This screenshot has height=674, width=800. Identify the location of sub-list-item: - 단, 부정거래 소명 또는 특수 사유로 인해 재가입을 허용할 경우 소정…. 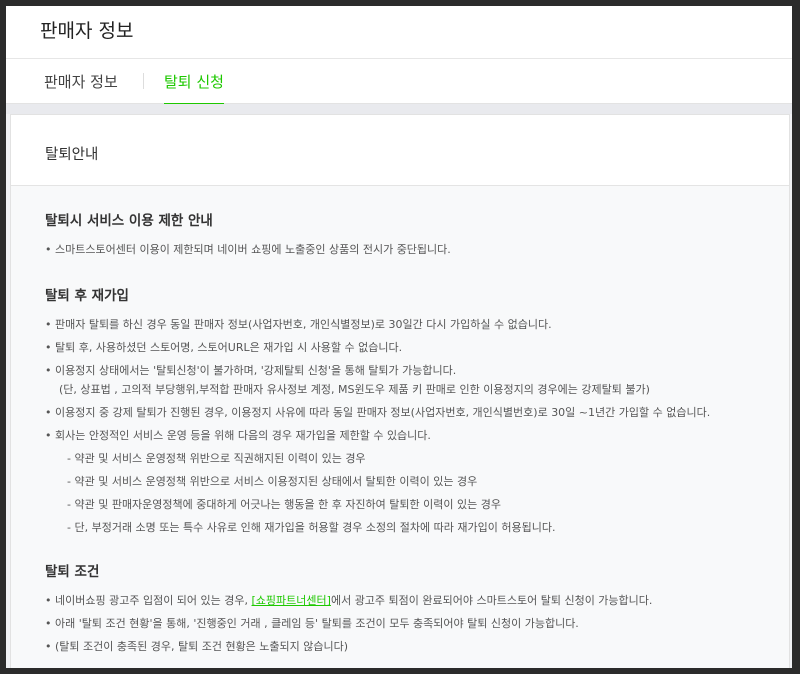
(311, 527).